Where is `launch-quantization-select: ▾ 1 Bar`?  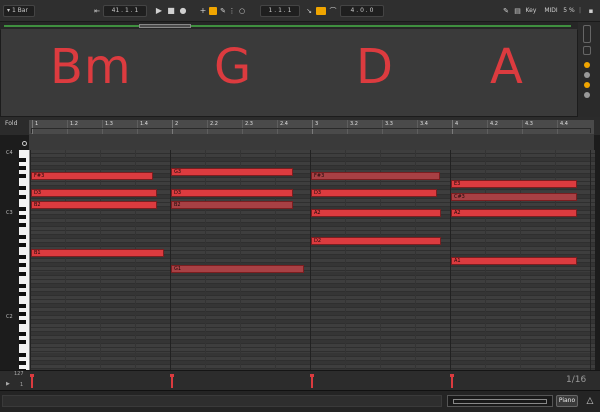
launch-quantization-select: ▾ 1 Bar is located at coordinates (19, 11).